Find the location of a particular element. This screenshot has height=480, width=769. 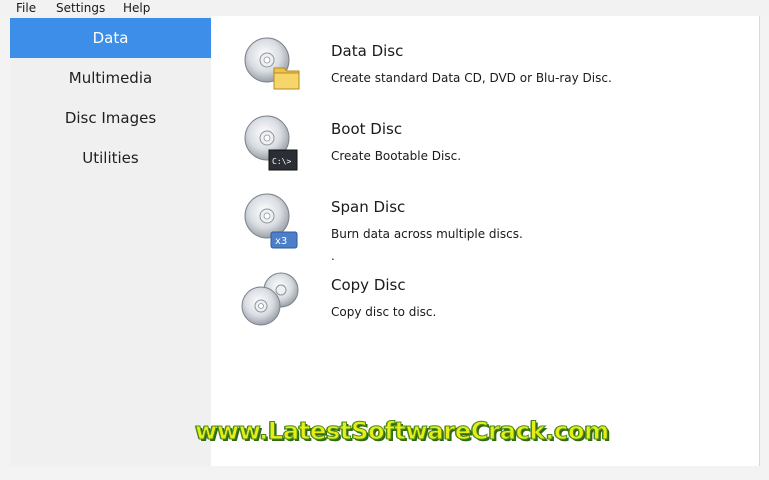

option-title: Boot Disc is located at coordinates (367, 129).